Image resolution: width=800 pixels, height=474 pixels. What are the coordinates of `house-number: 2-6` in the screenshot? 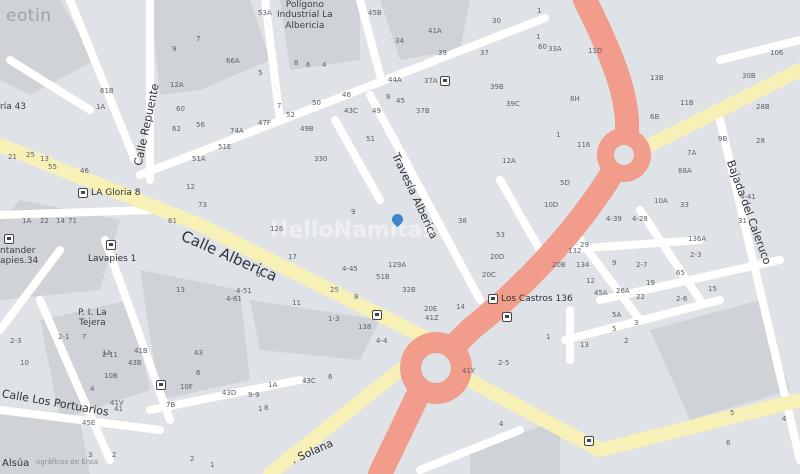 It's located at (682, 299).